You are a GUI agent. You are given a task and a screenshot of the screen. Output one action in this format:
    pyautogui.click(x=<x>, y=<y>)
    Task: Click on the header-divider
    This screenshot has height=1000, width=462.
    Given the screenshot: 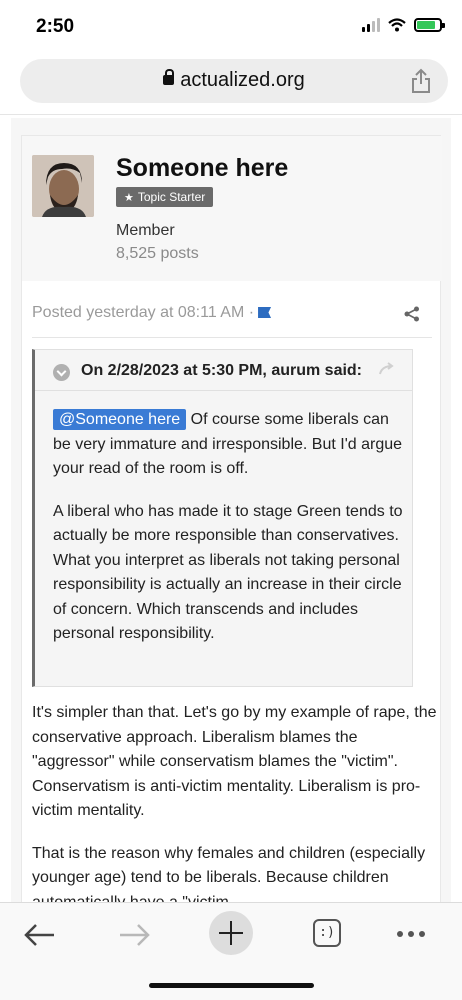 What is the action you would take?
    pyautogui.click(x=231, y=114)
    